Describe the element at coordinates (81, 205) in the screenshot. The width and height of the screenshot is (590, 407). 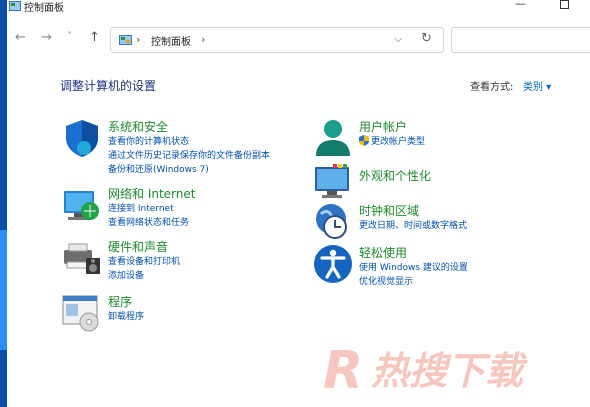
I see `network-icon` at that location.